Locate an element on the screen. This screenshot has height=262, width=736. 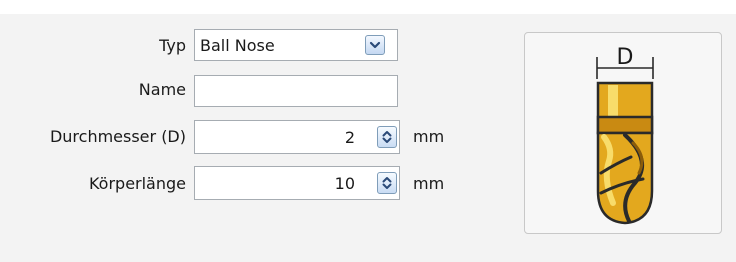
body-length-value: 10 is located at coordinates (344, 183).